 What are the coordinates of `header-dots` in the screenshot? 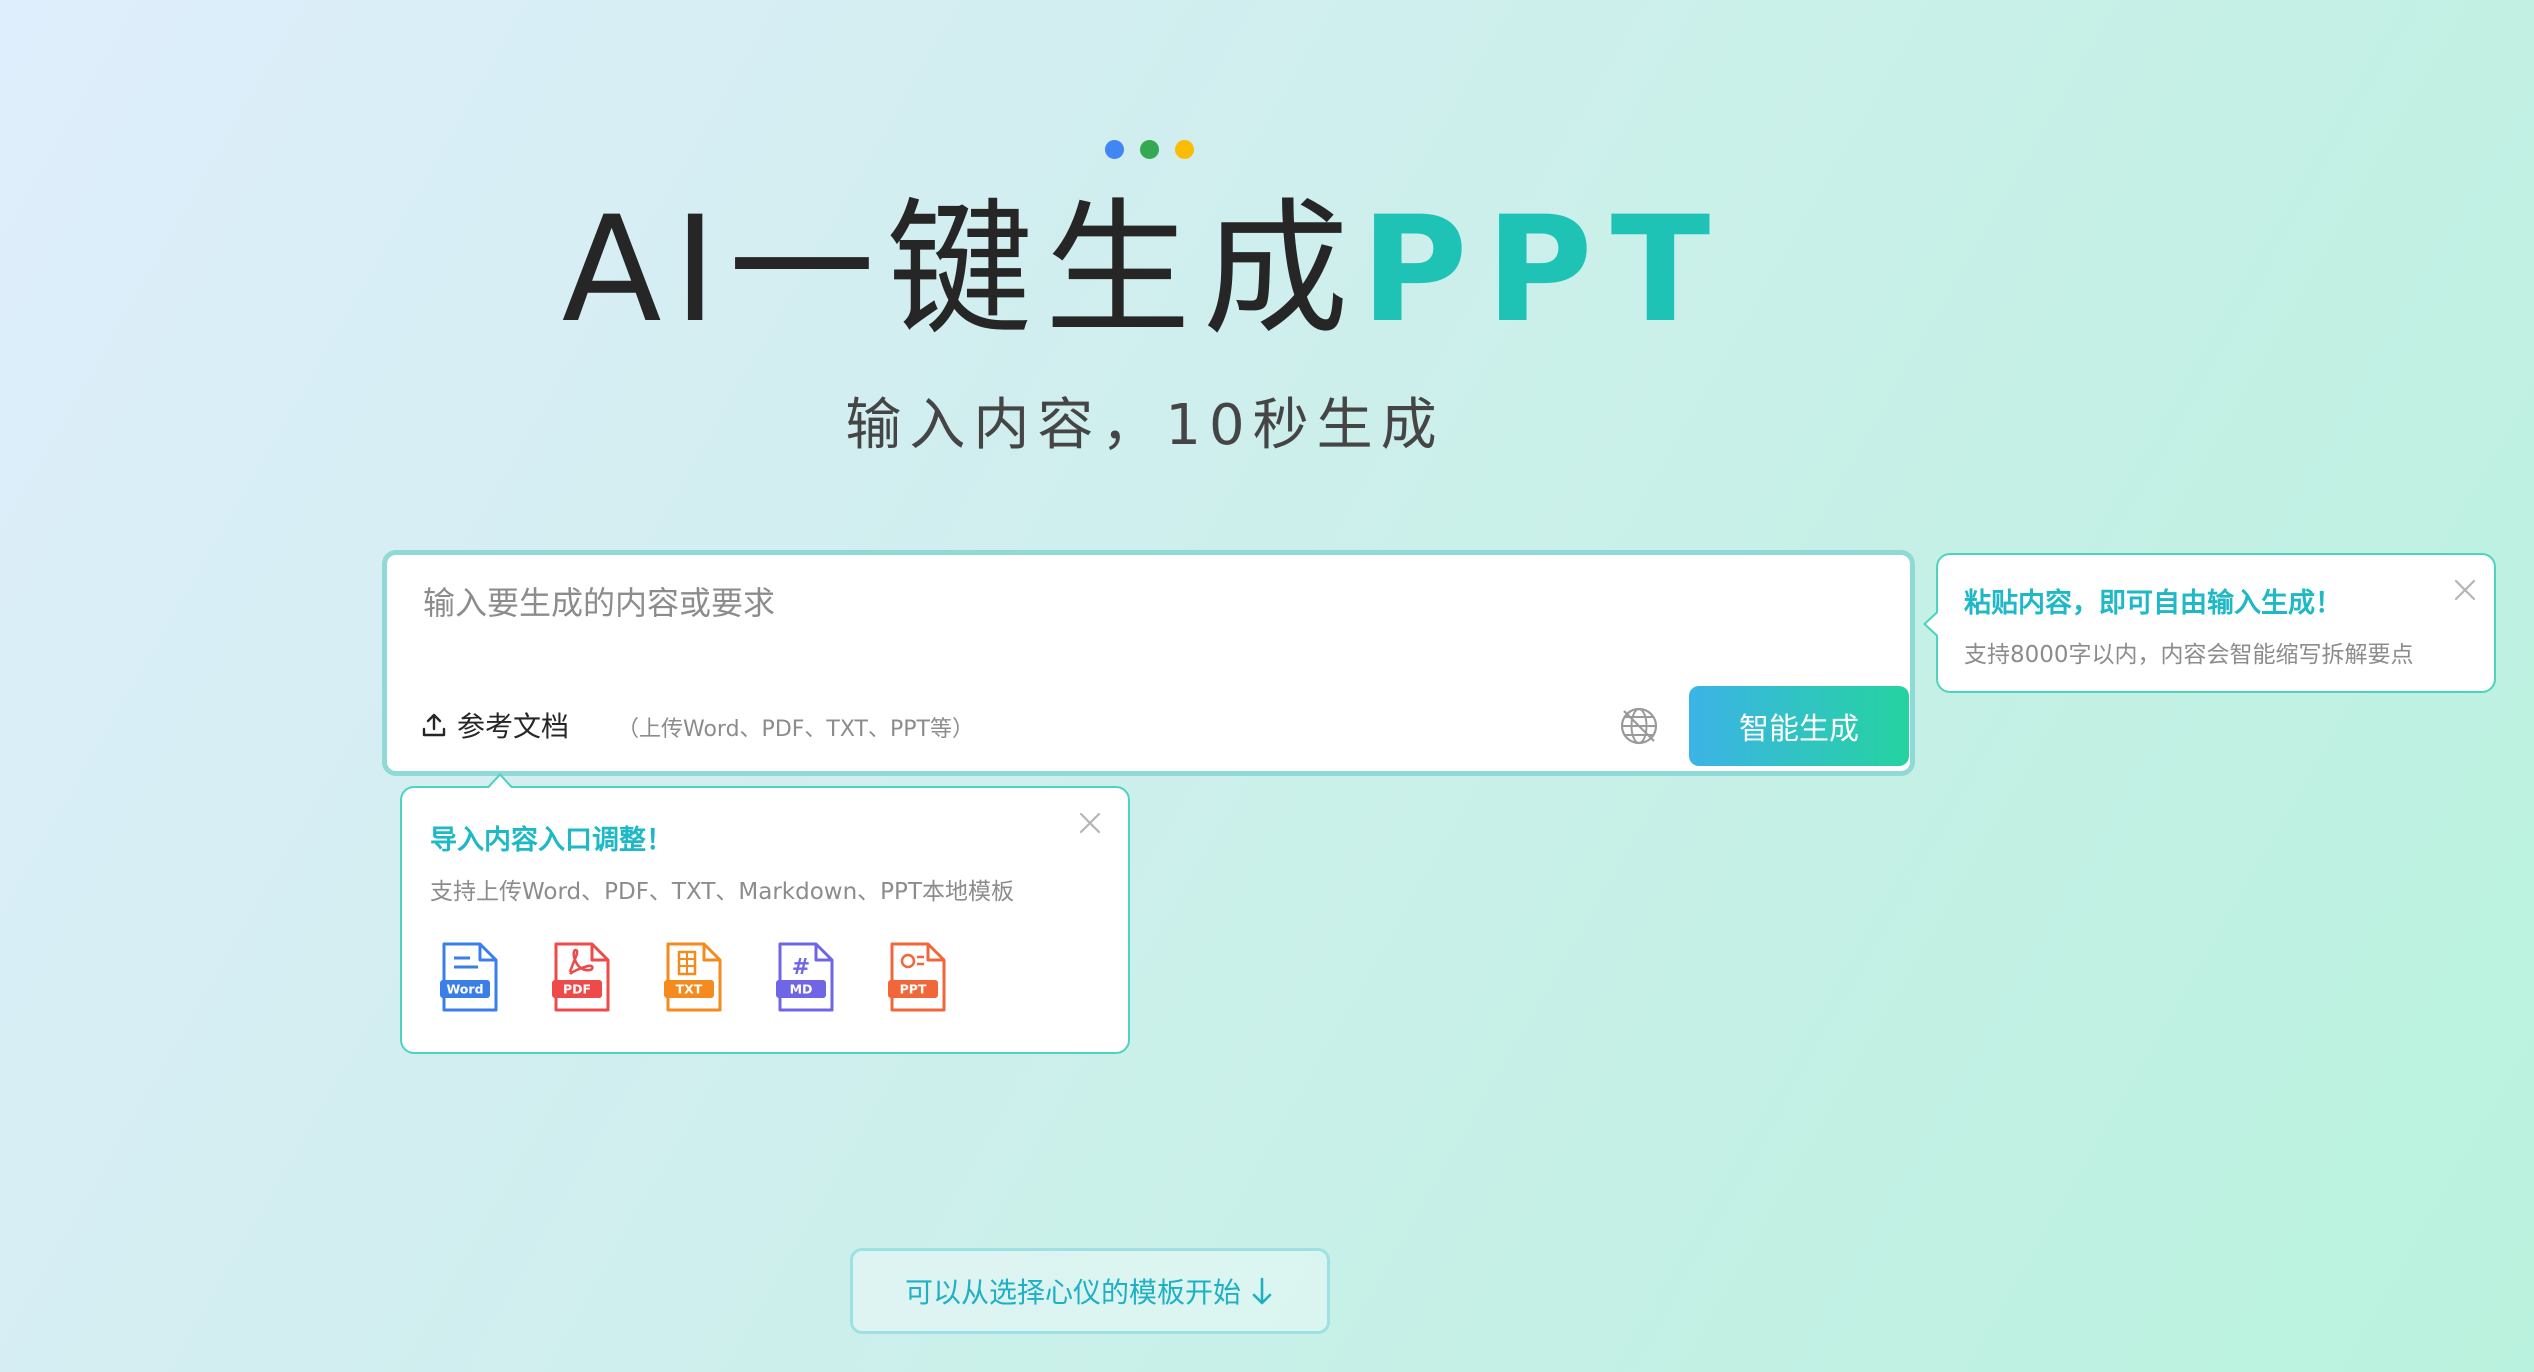 It's located at (1149, 149).